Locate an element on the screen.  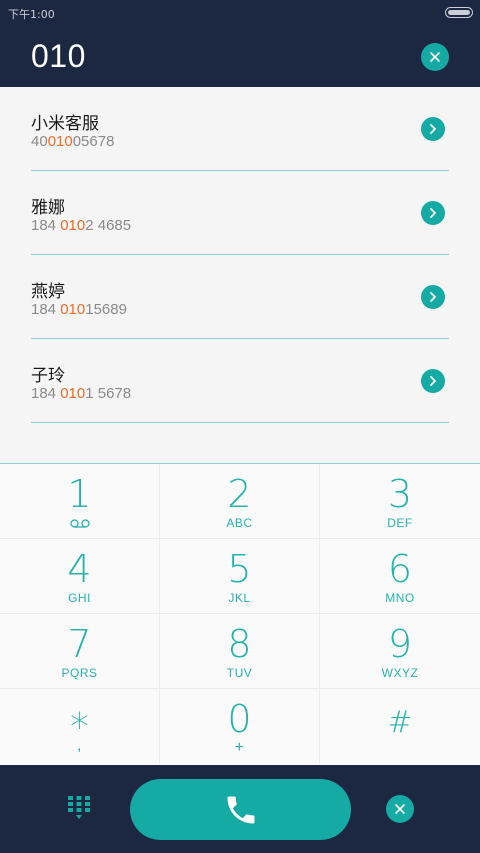
contact-number: 184 0101 5678 is located at coordinates (81, 393).